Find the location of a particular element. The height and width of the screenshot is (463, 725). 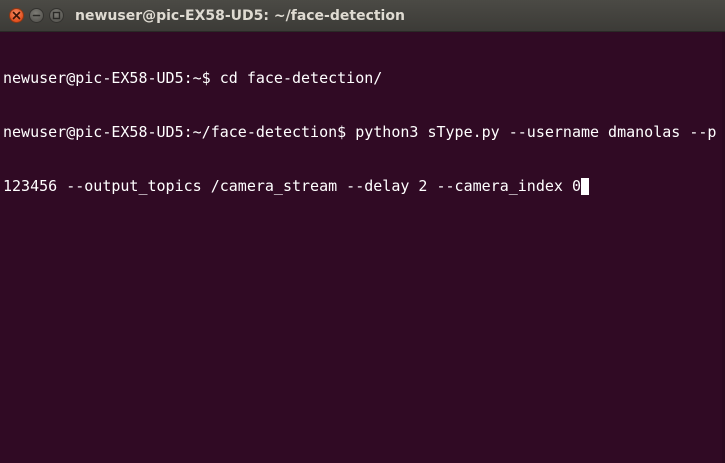

close-icon is located at coordinates (16, 15).